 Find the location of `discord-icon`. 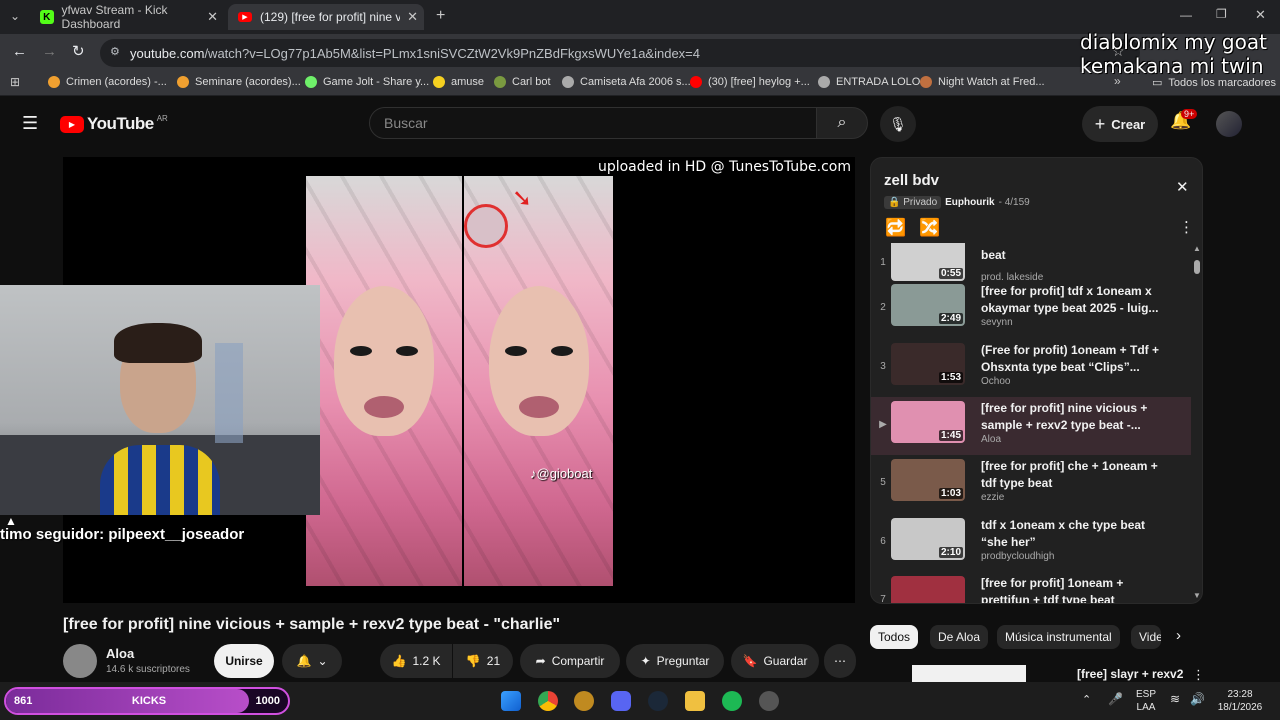

discord-icon is located at coordinates (621, 701).